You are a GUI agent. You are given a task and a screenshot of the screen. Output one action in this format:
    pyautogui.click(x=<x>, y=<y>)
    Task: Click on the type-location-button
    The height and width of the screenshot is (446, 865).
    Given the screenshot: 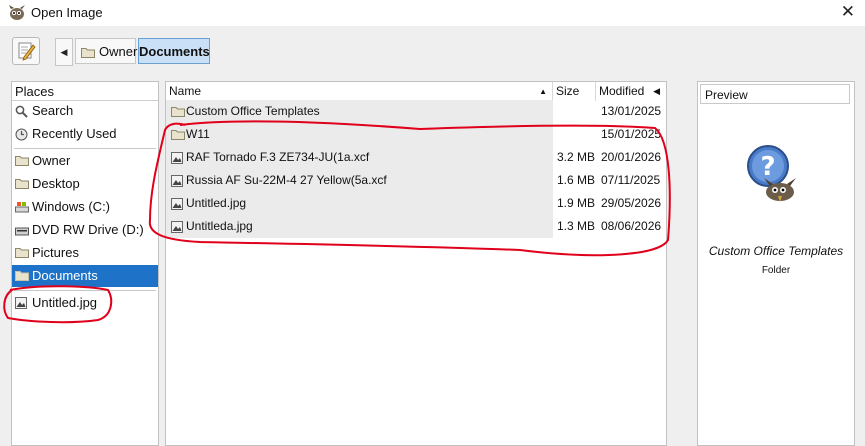 What is the action you would take?
    pyautogui.click(x=26, y=51)
    